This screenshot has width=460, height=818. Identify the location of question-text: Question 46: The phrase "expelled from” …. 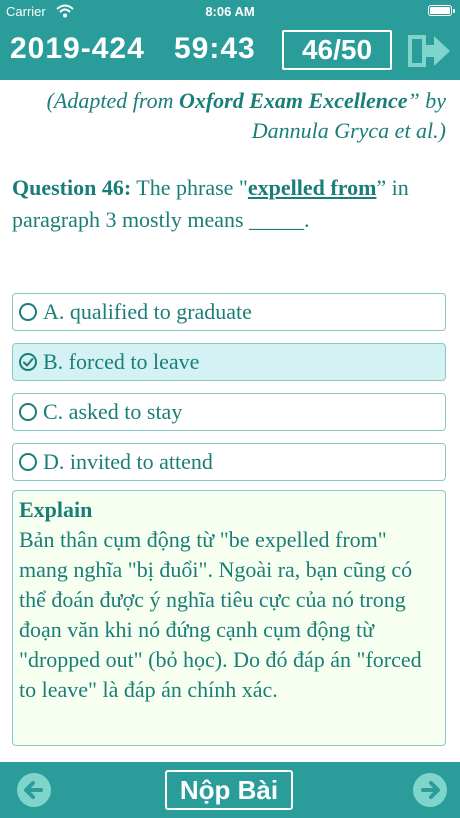
(210, 203).